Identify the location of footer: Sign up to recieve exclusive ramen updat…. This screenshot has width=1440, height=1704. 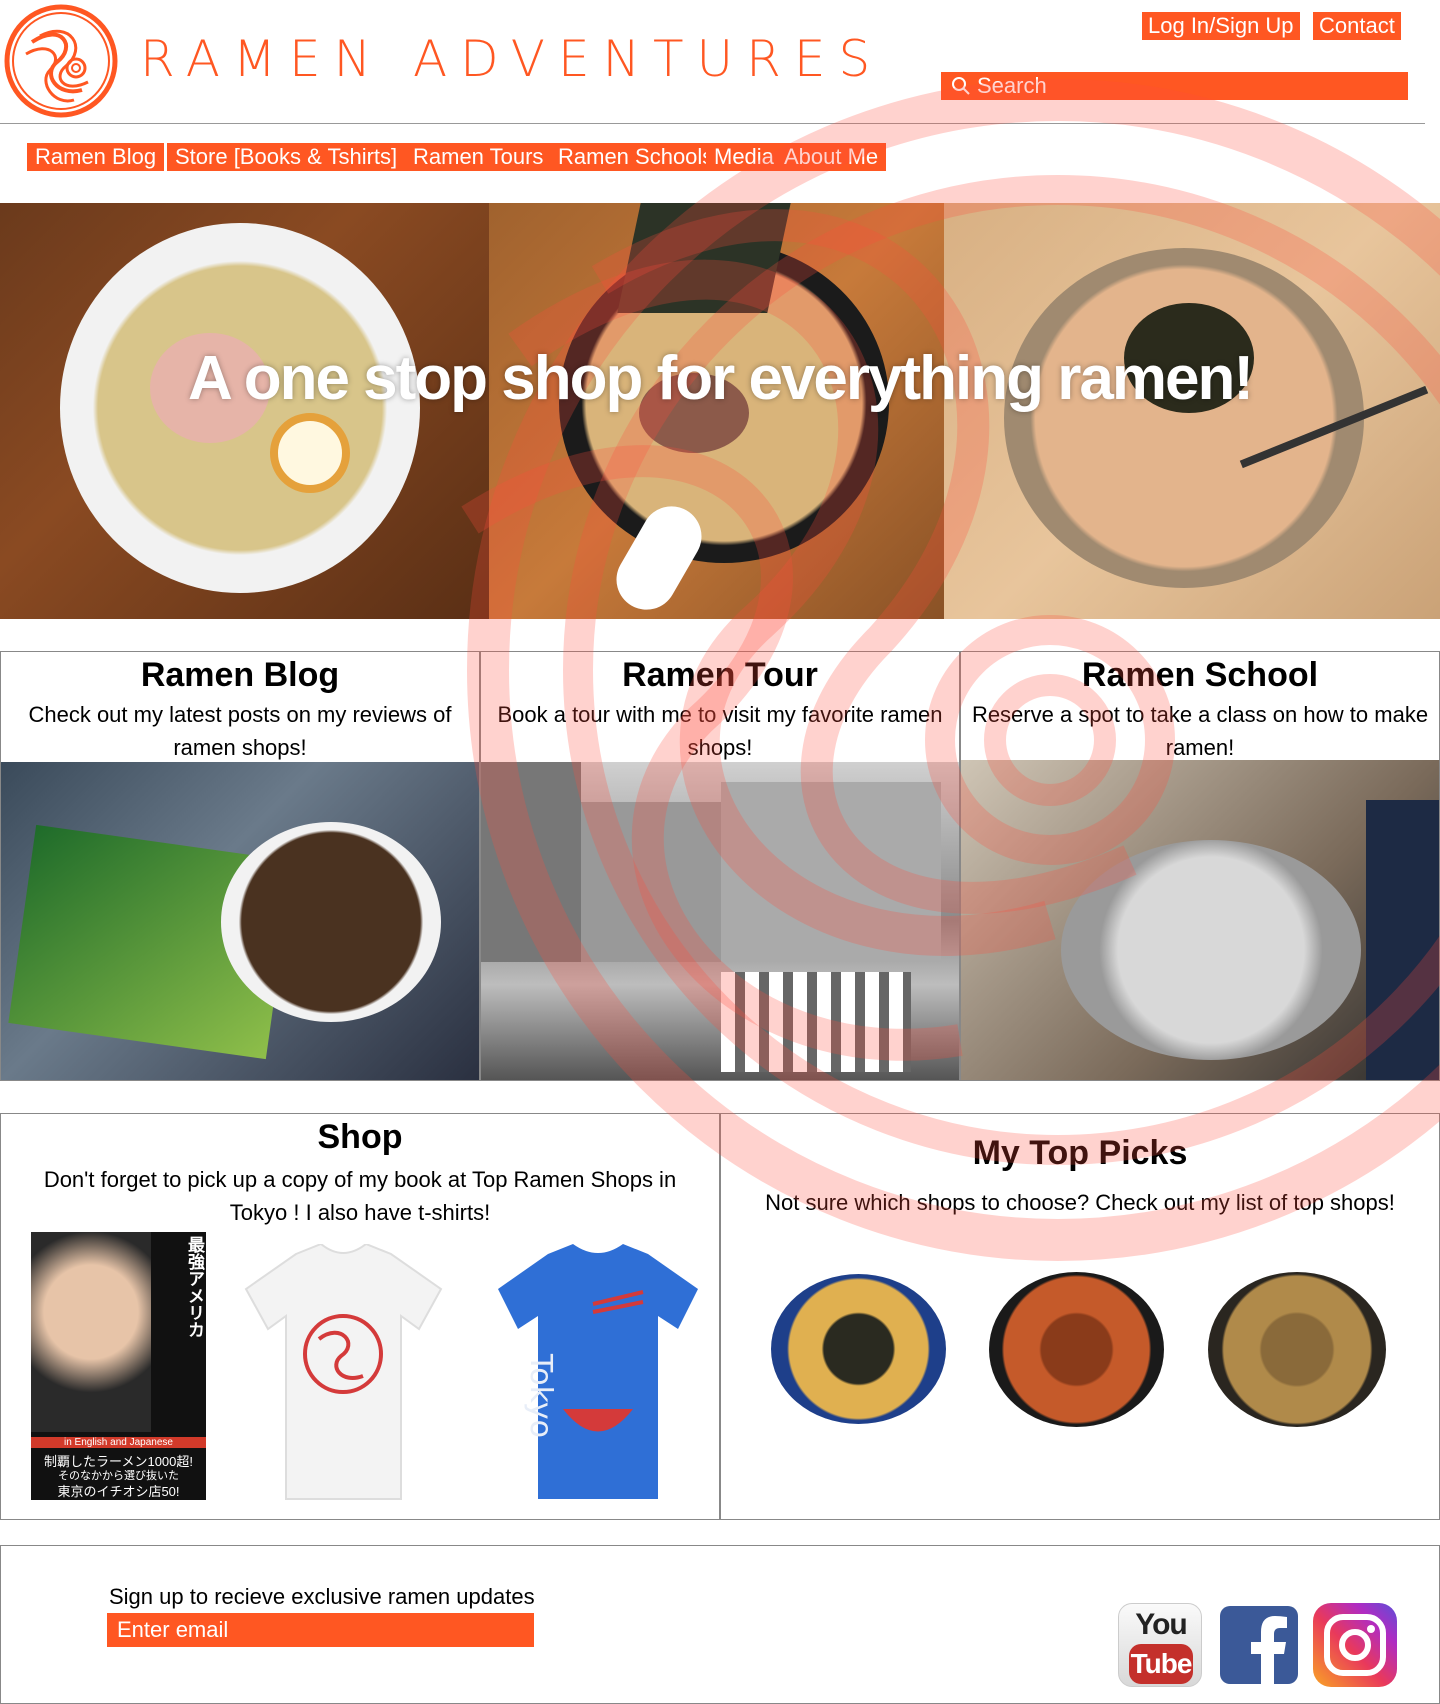
(720, 1624).